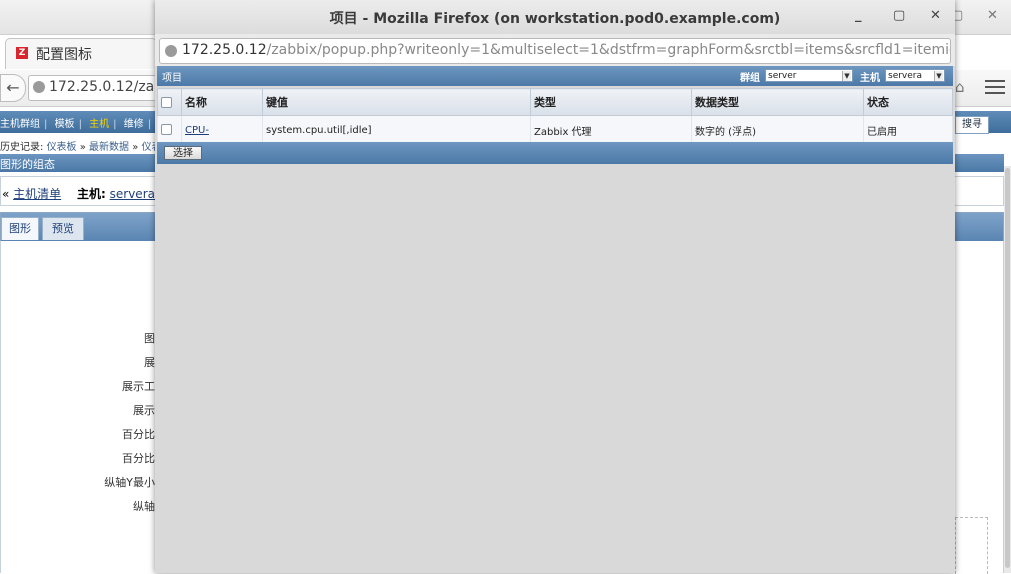  Describe the element at coordinates (166, 102) in the screenshot. I see `select-all-checkbox` at that location.